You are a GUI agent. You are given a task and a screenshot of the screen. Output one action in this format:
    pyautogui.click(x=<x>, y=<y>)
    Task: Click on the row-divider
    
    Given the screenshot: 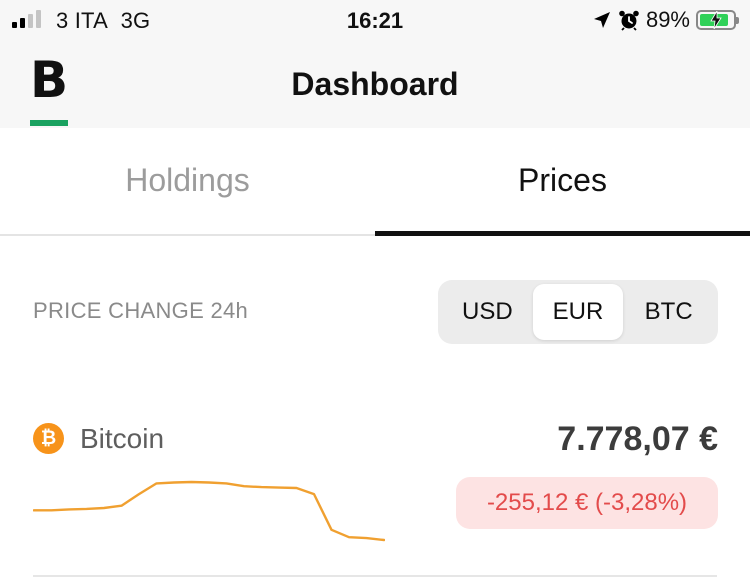 What is the action you would take?
    pyautogui.click(x=375, y=576)
    